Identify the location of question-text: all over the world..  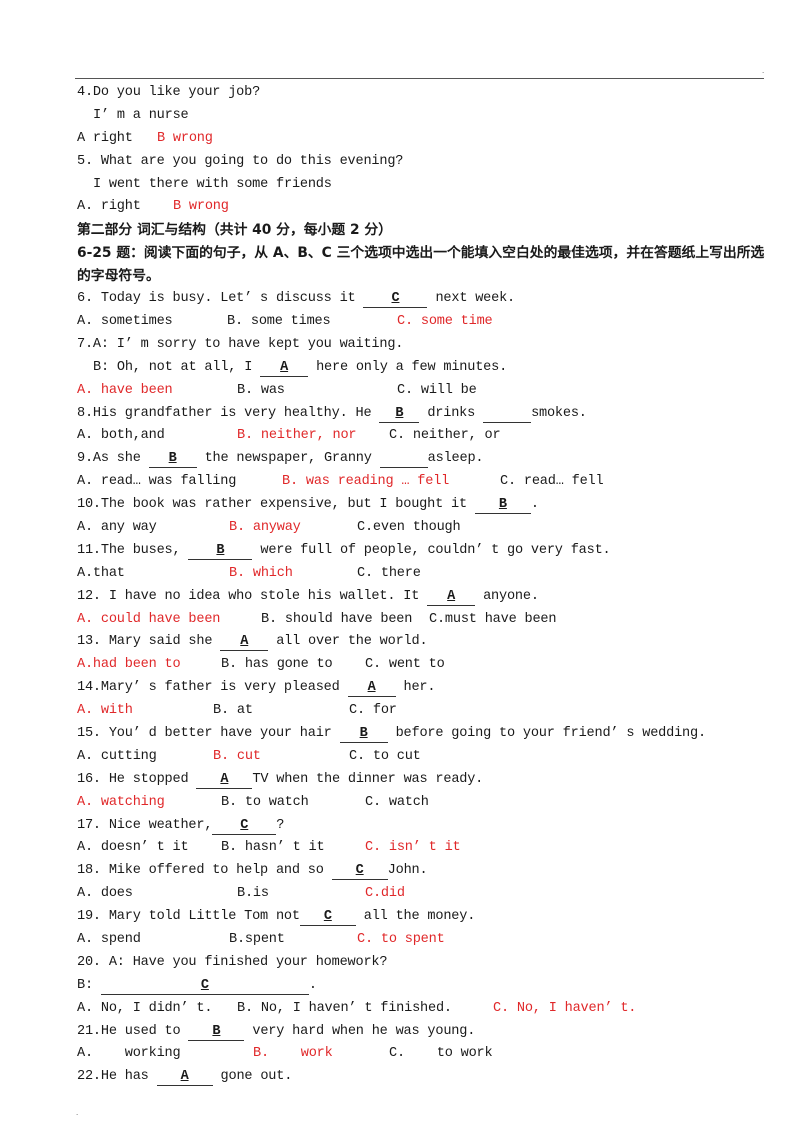
(348, 642).